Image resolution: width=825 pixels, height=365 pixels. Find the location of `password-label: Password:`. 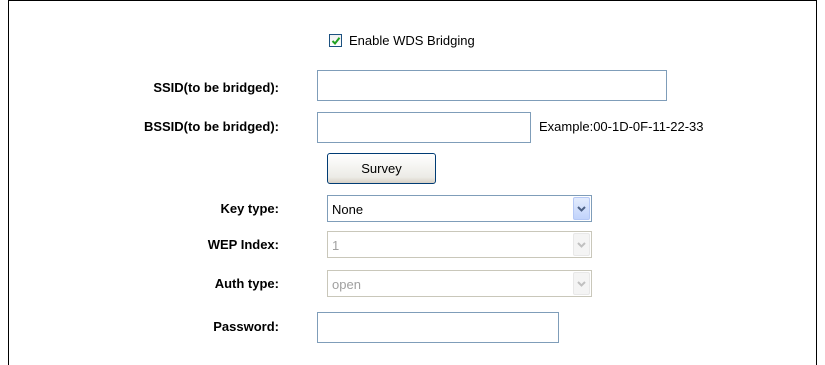

password-label: Password: is located at coordinates (246, 326).